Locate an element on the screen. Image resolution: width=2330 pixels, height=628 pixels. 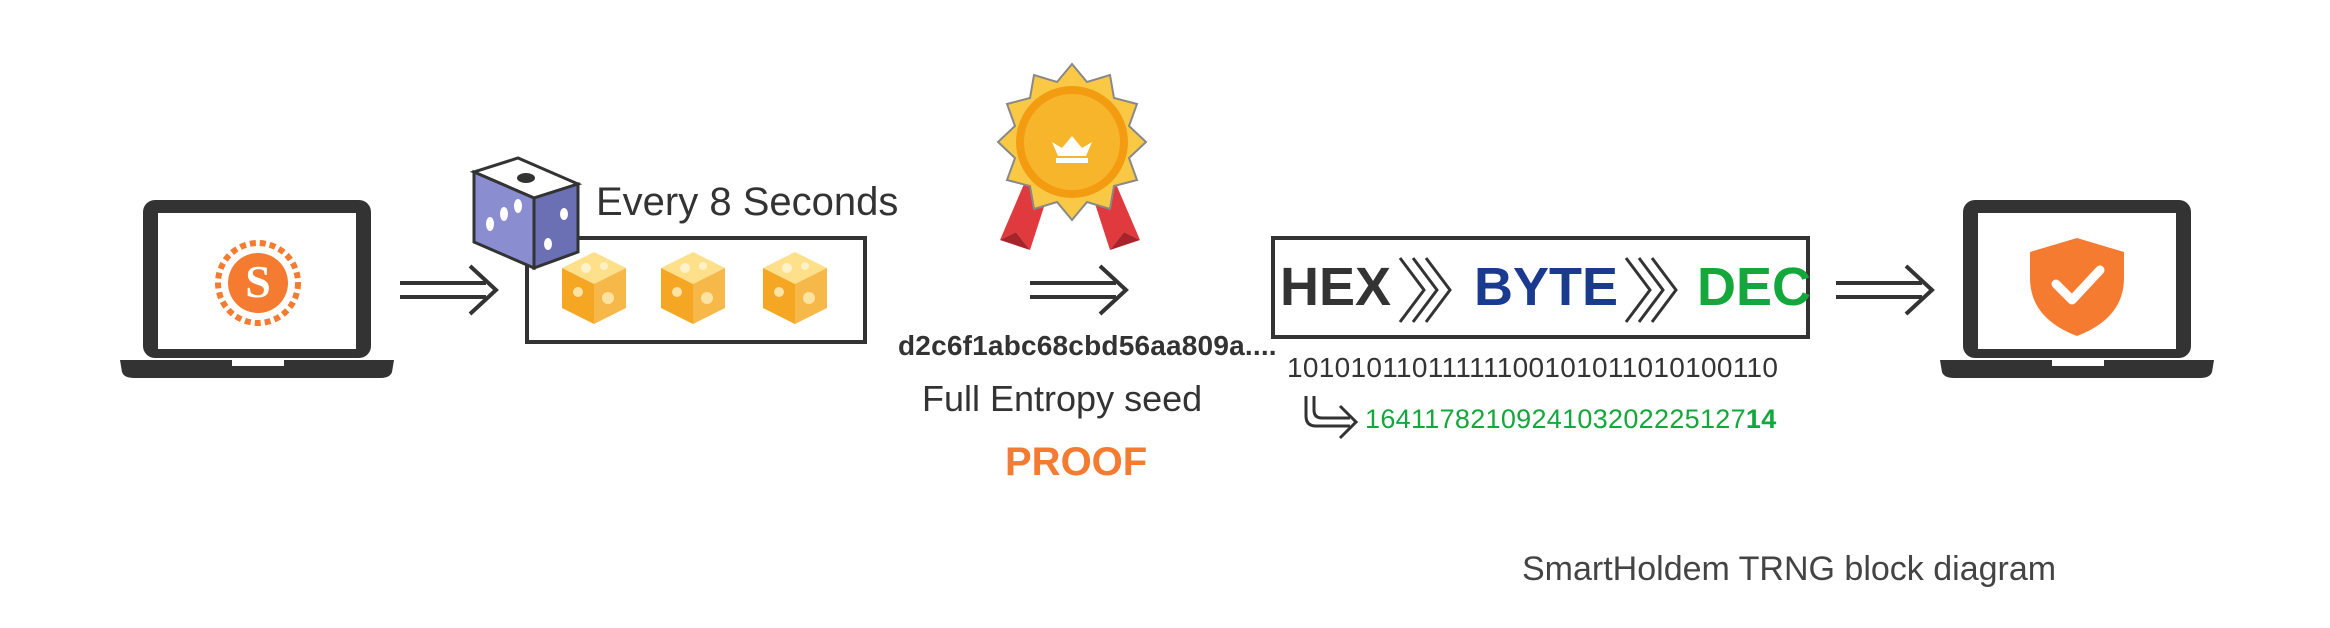
arrow-to-output is located at coordinates (1884, 290).